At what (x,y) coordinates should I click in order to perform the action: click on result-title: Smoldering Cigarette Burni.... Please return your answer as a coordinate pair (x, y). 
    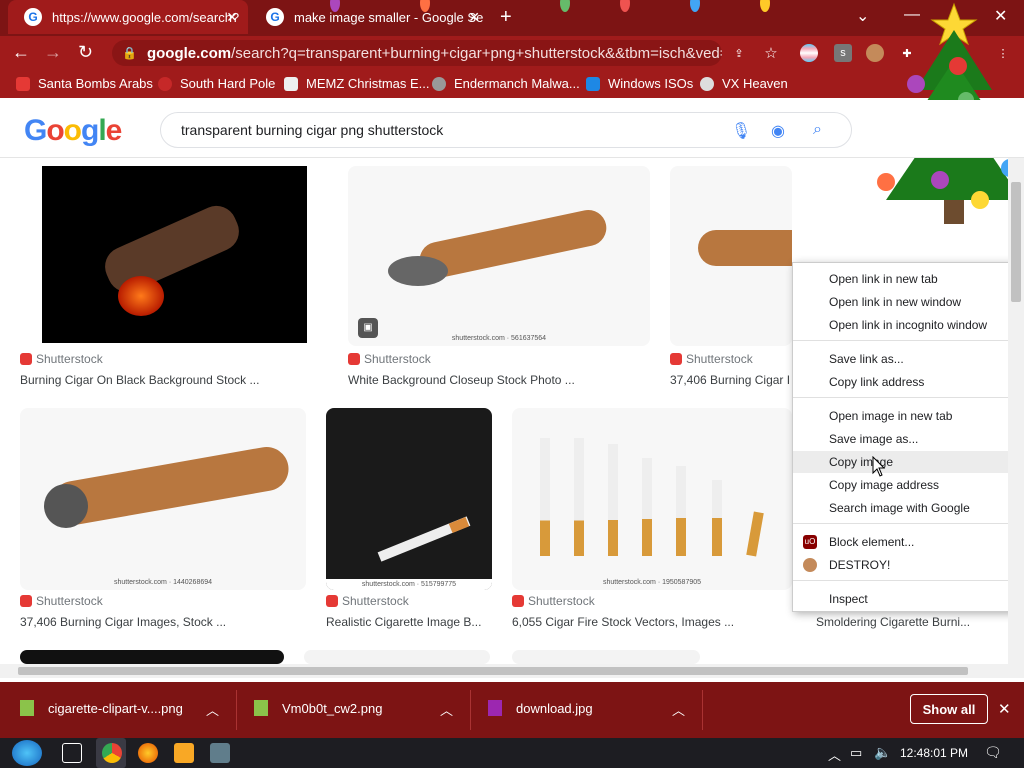
    Looking at the image, I should click on (901, 622).